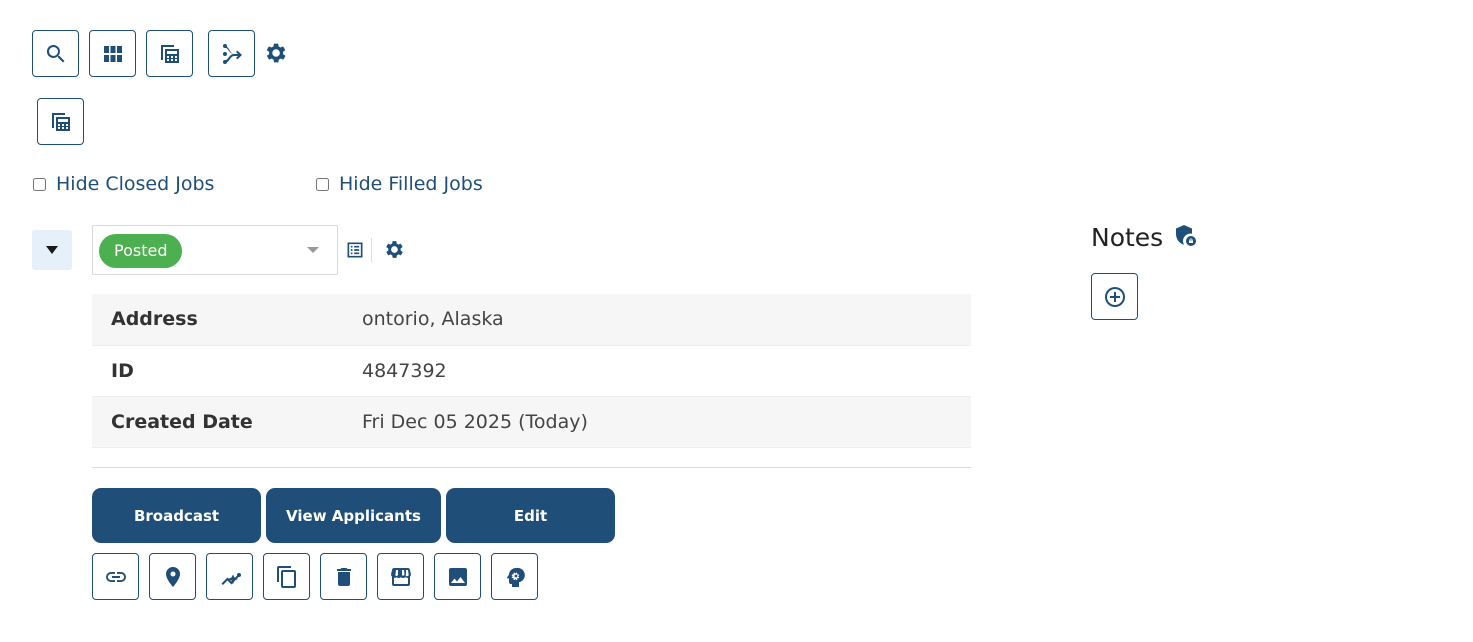  I want to click on hide-filled-jobs-filter: Hide Filled Jobs, so click(399, 184).